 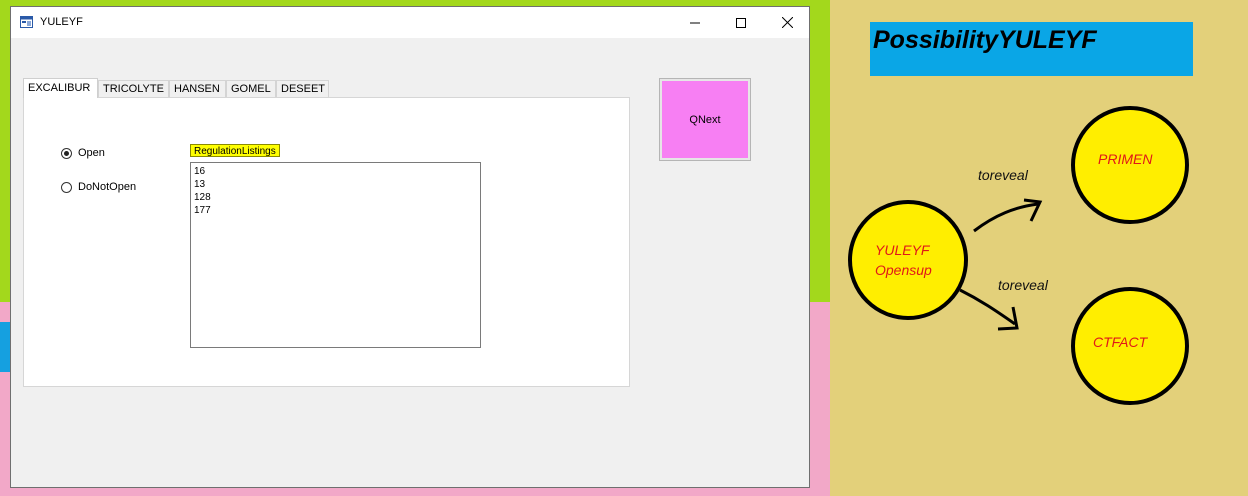 What do you see at coordinates (1033, 210) in the screenshot?
I see `arrow-top-head` at bounding box center [1033, 210].